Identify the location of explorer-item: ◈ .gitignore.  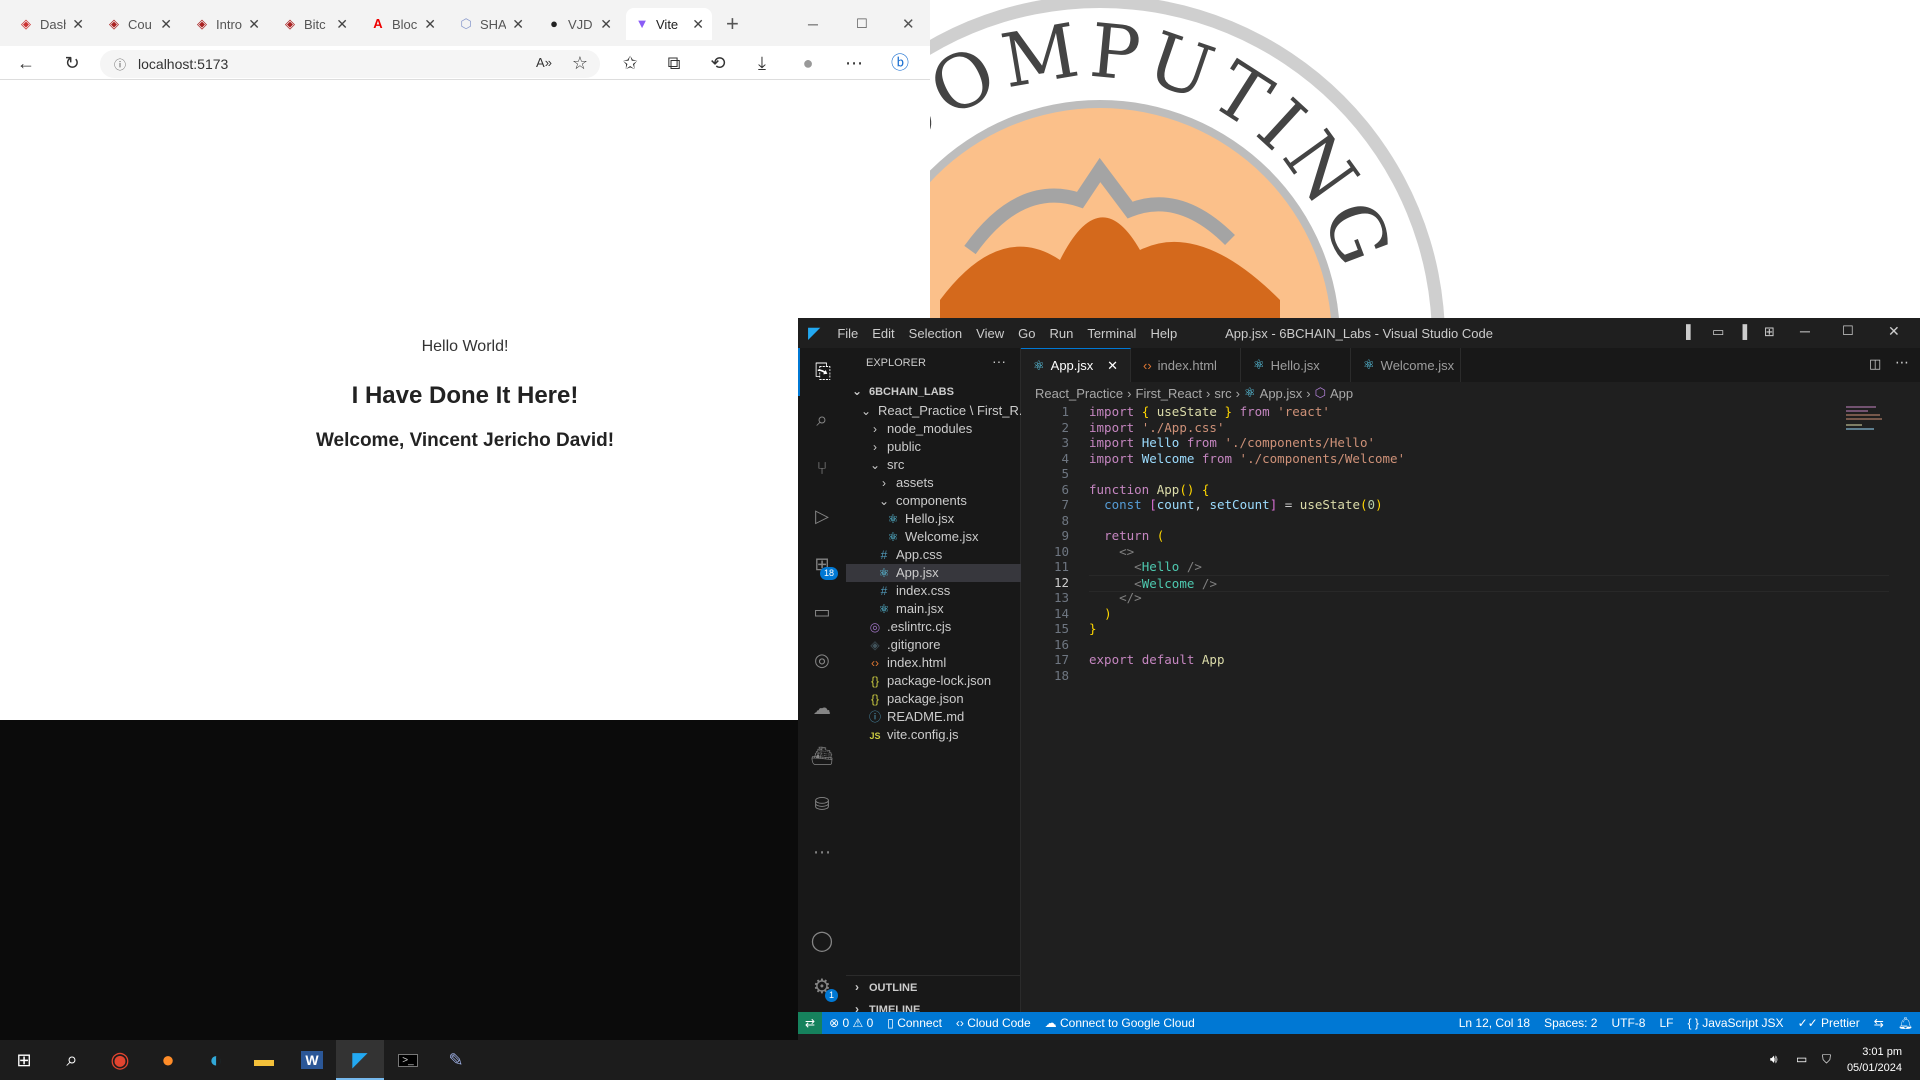
(933, 645).